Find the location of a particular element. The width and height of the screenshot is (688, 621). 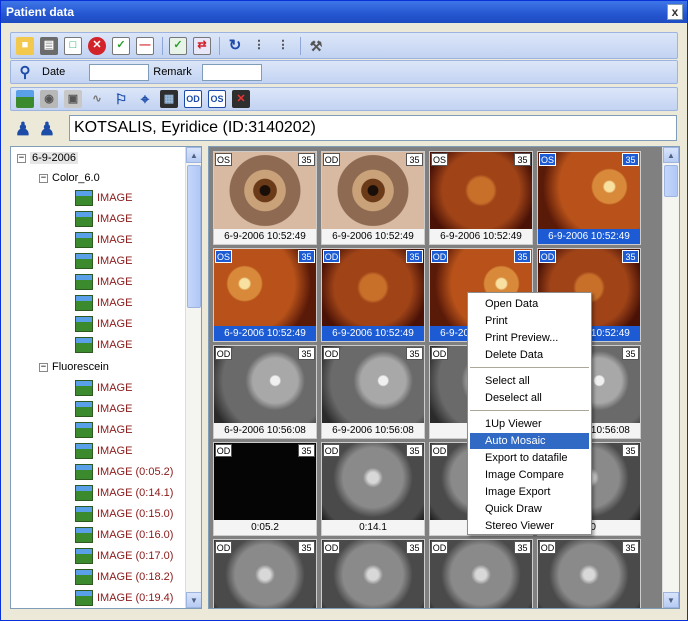

image-view-button is located at coordinates (25, 99).